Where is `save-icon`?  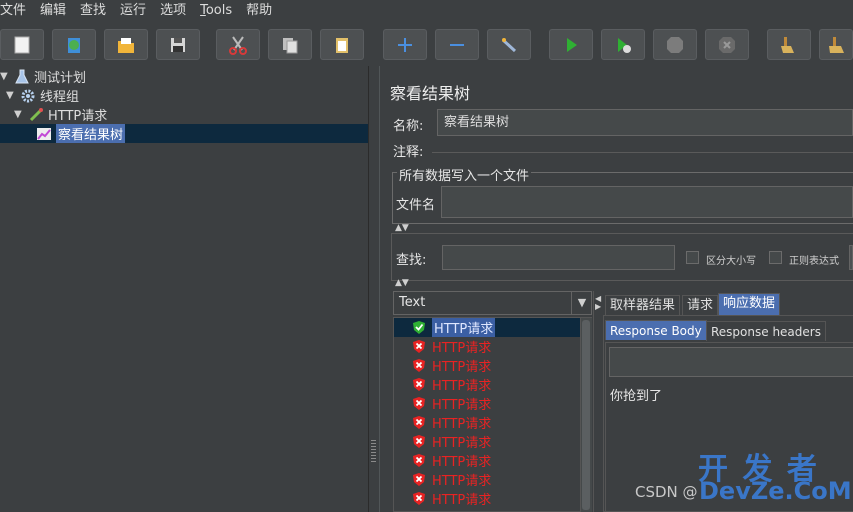
save-icon is located at coordinates (178, 44).